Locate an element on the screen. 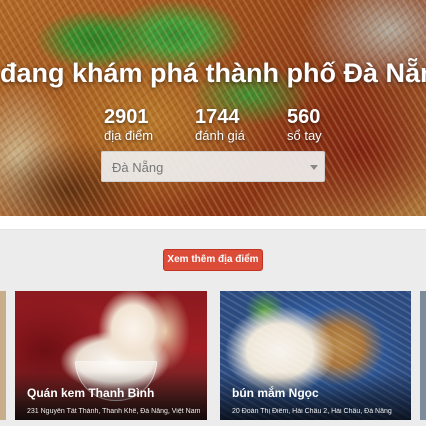 The image size is (426, 426). city-select: Đà Nẵng is located at coordinates (213, 166).